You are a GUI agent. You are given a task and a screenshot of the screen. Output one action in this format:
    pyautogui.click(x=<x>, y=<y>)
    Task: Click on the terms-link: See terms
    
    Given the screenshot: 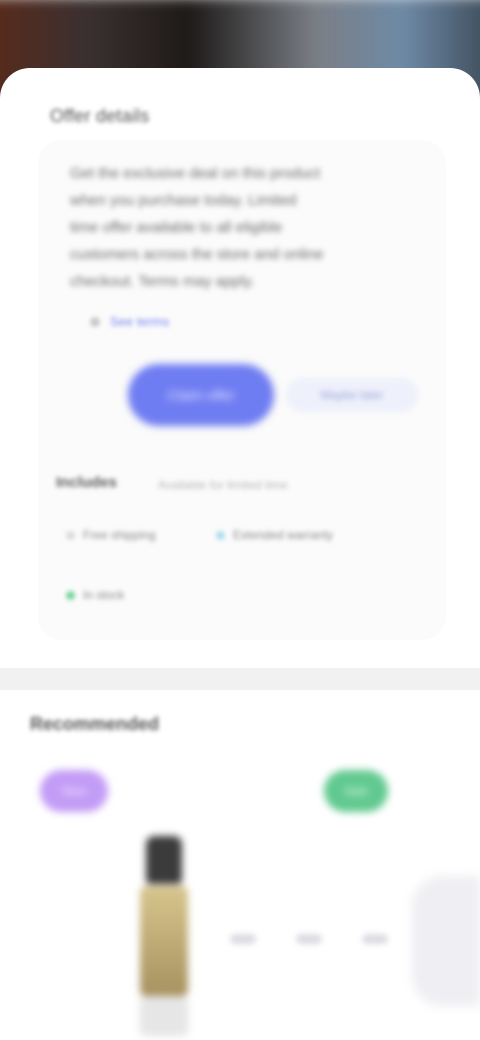 What is the action you would take?
    pyautogui.click(x=129, y=321)
    